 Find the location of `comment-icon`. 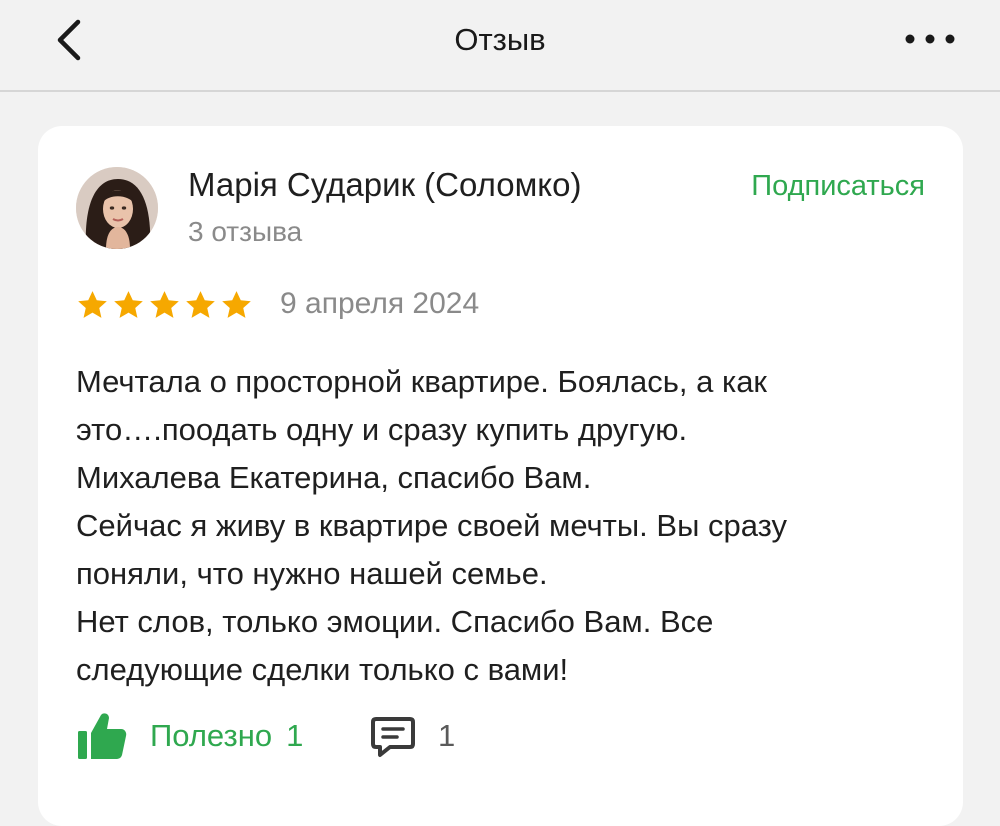

comment-icon is located at coordinates (393, 737).